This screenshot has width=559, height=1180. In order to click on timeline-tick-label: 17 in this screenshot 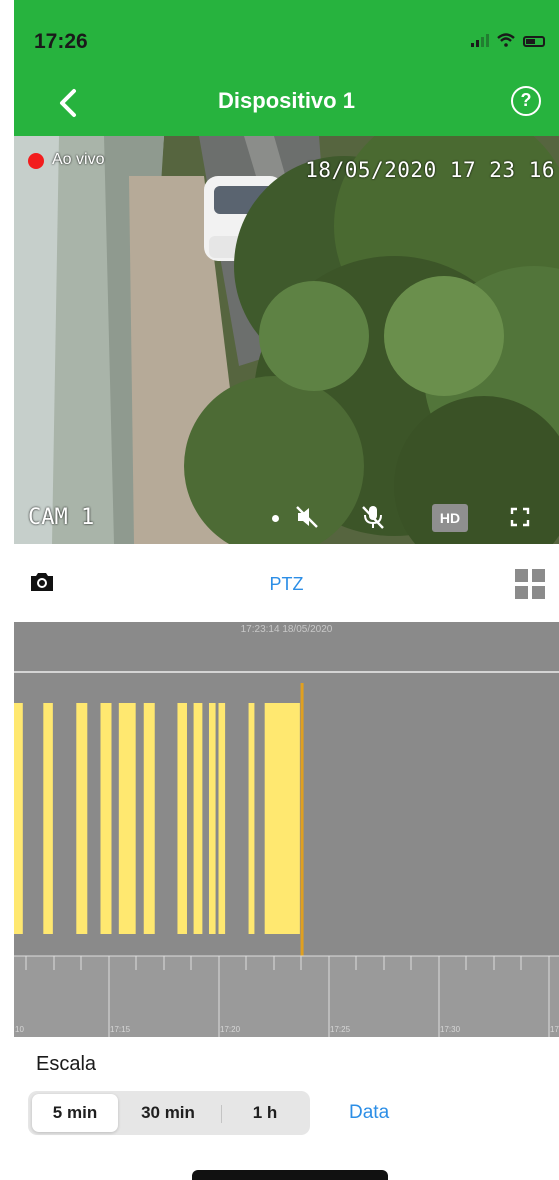, I will do `click(554, 1029)`.